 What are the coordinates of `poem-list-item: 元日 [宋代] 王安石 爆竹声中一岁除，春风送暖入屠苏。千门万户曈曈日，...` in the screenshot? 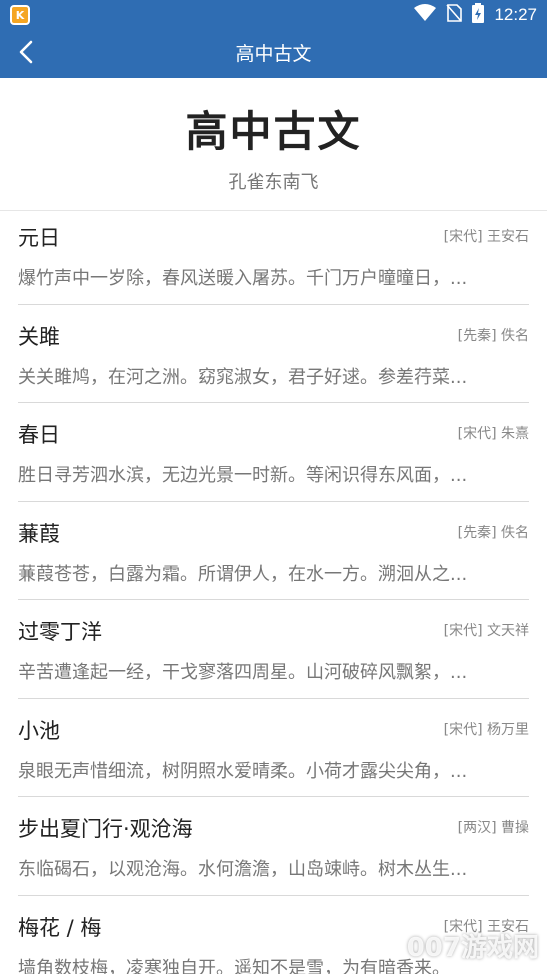 It's located at (273, 261).